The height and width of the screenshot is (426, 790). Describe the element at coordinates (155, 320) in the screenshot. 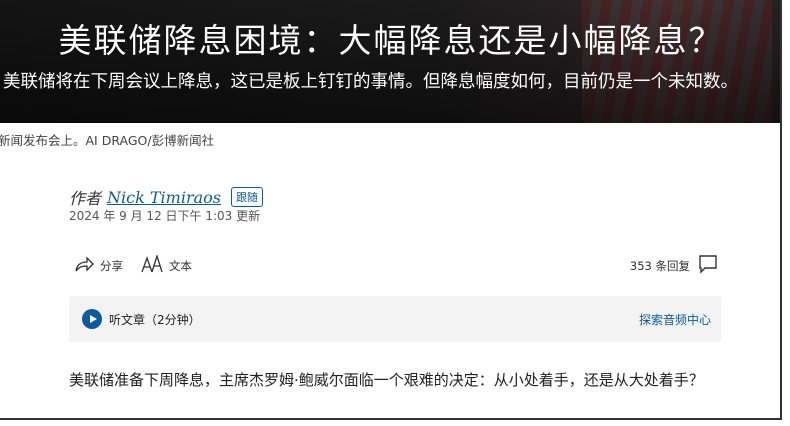

I see `listen-label: 听文章（2分钟）` at that location.